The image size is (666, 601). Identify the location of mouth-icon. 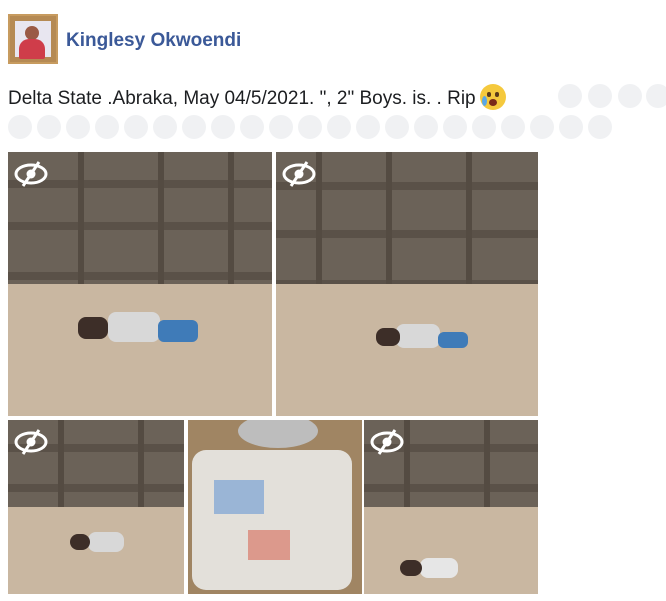
(492, 102).